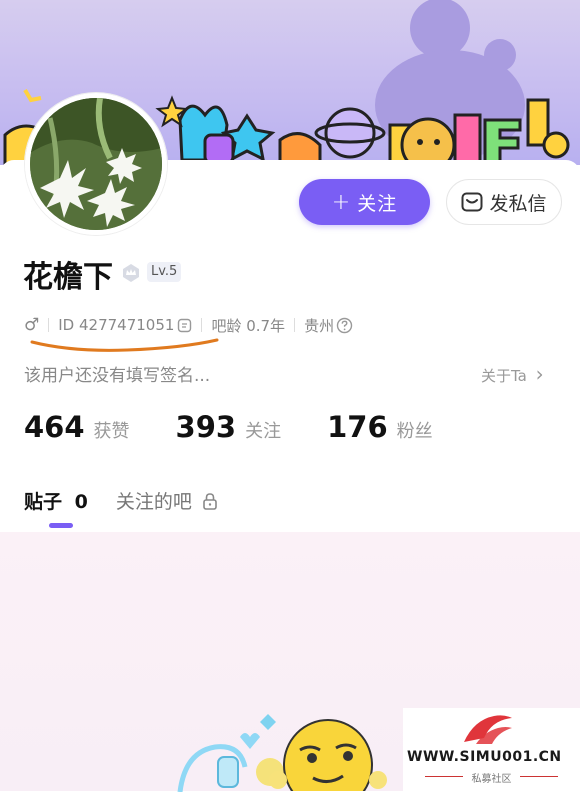  I want to click on avatar-flower-image, so click(96, 164).